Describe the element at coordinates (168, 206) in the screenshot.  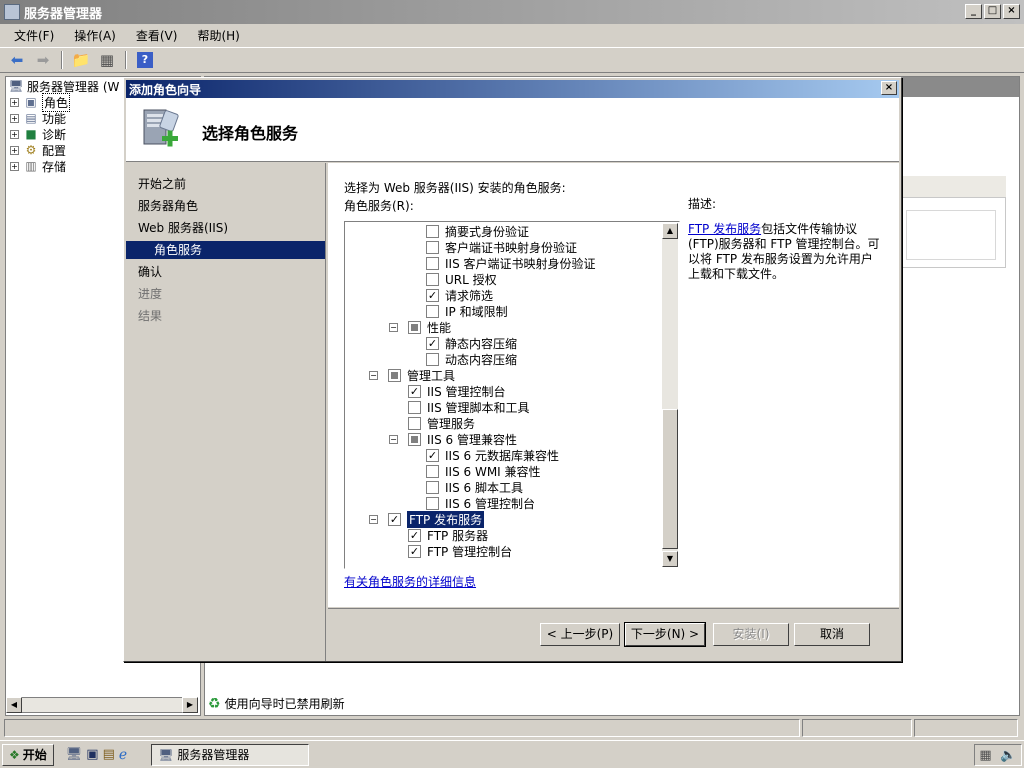
I see `nav-item-server-roles: 服务器角色` at that location.